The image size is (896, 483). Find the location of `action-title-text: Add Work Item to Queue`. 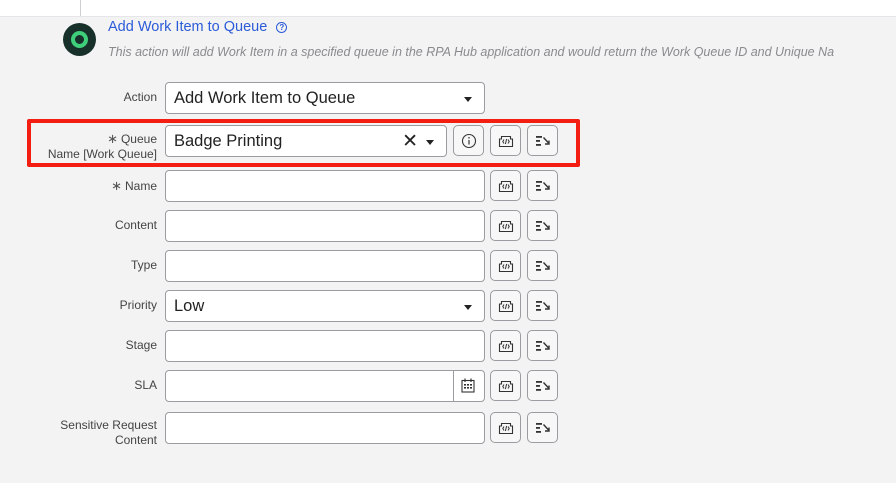

action-title-text: Add Work Item to Queue is located at coordinates (187, 27).